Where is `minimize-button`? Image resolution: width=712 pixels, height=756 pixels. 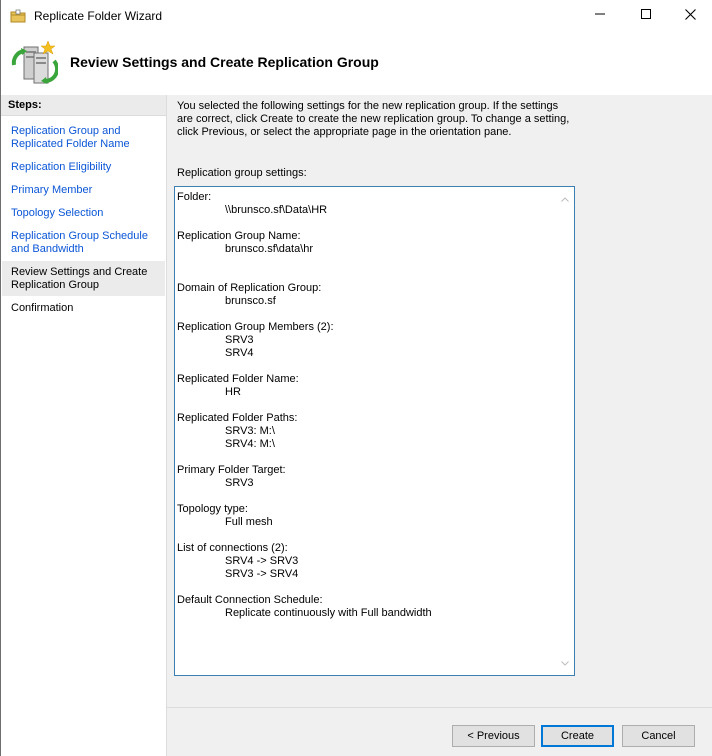 minimize-button is located at coordinates (600, 15).